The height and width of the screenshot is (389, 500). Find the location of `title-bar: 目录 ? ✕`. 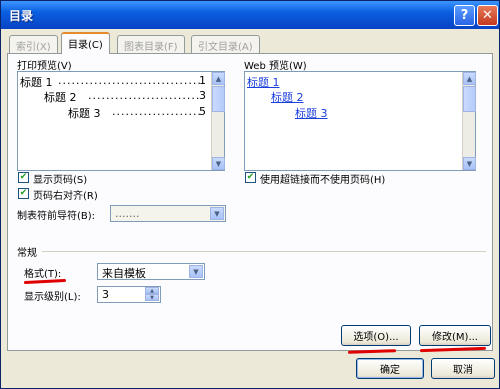

title-bar: 目录 ? ✕ is located at coordinates (250, 15).